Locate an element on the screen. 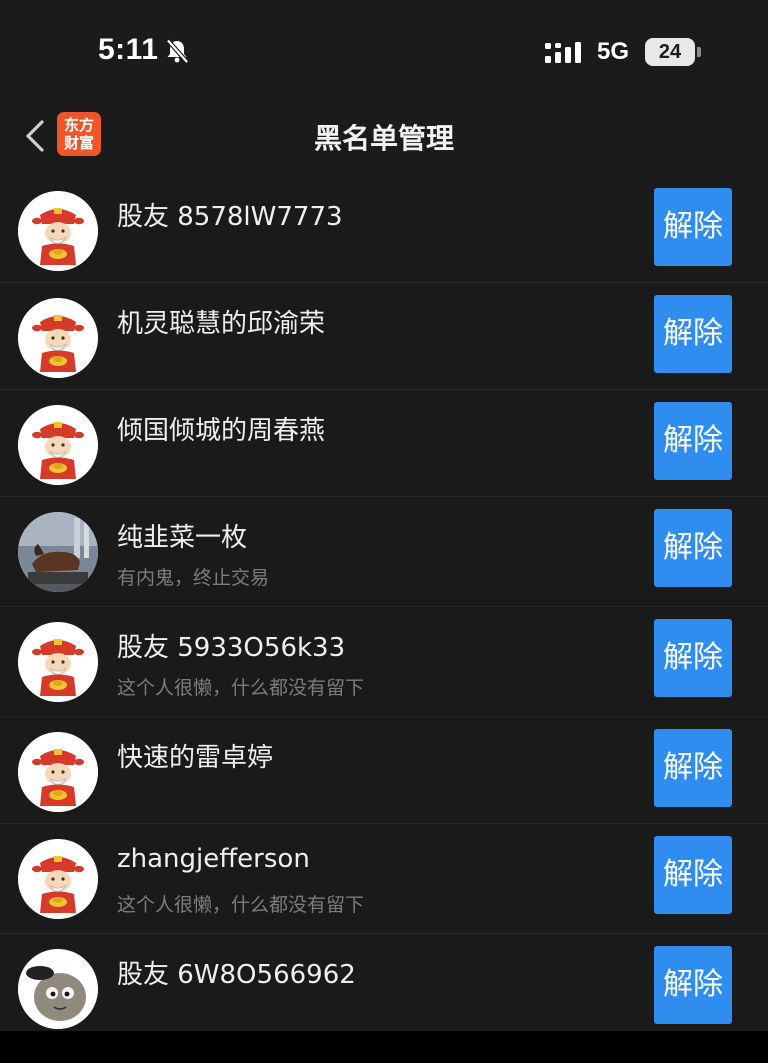  battery-icon: 24 is located at coordinates (670, 52).